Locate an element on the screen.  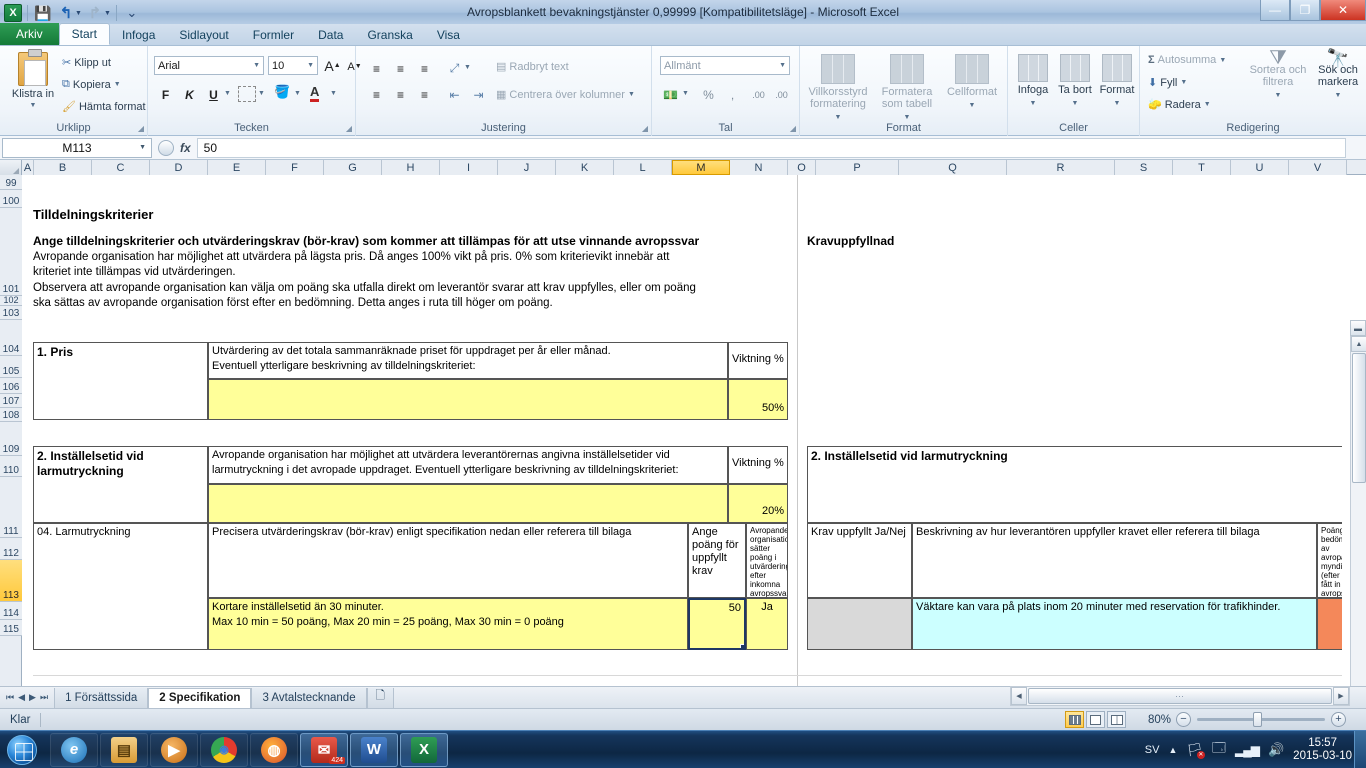
clear-caret-icon: ▼ is located at coordinates (1207, 104).